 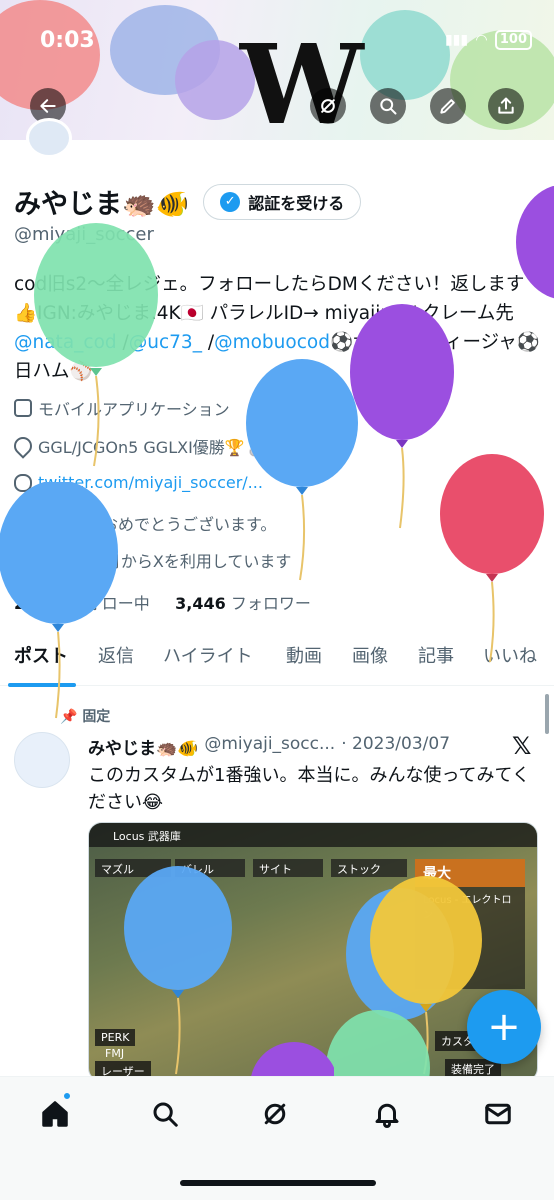 I want to click on verify-button-label: 認証を受ける, so click(x=296, y=203).